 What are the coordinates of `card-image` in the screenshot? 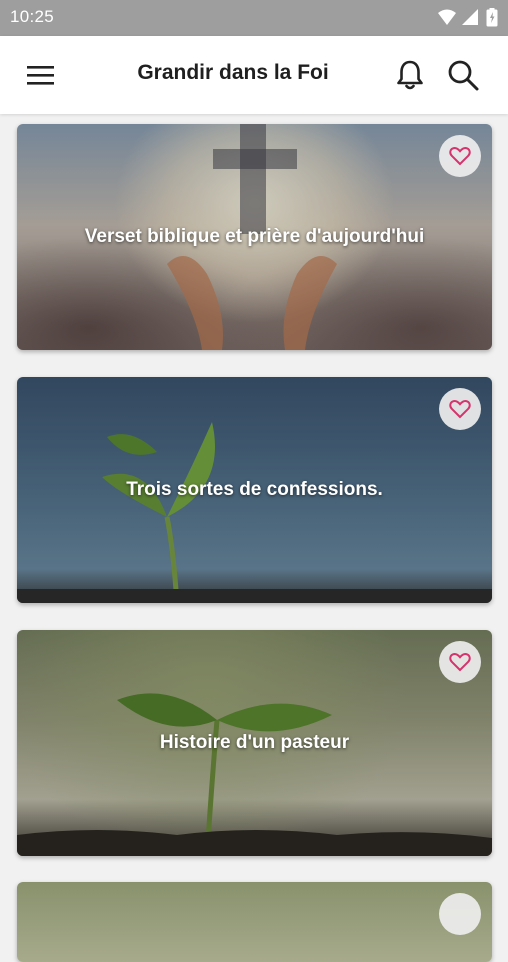 It's located at (254, 922).